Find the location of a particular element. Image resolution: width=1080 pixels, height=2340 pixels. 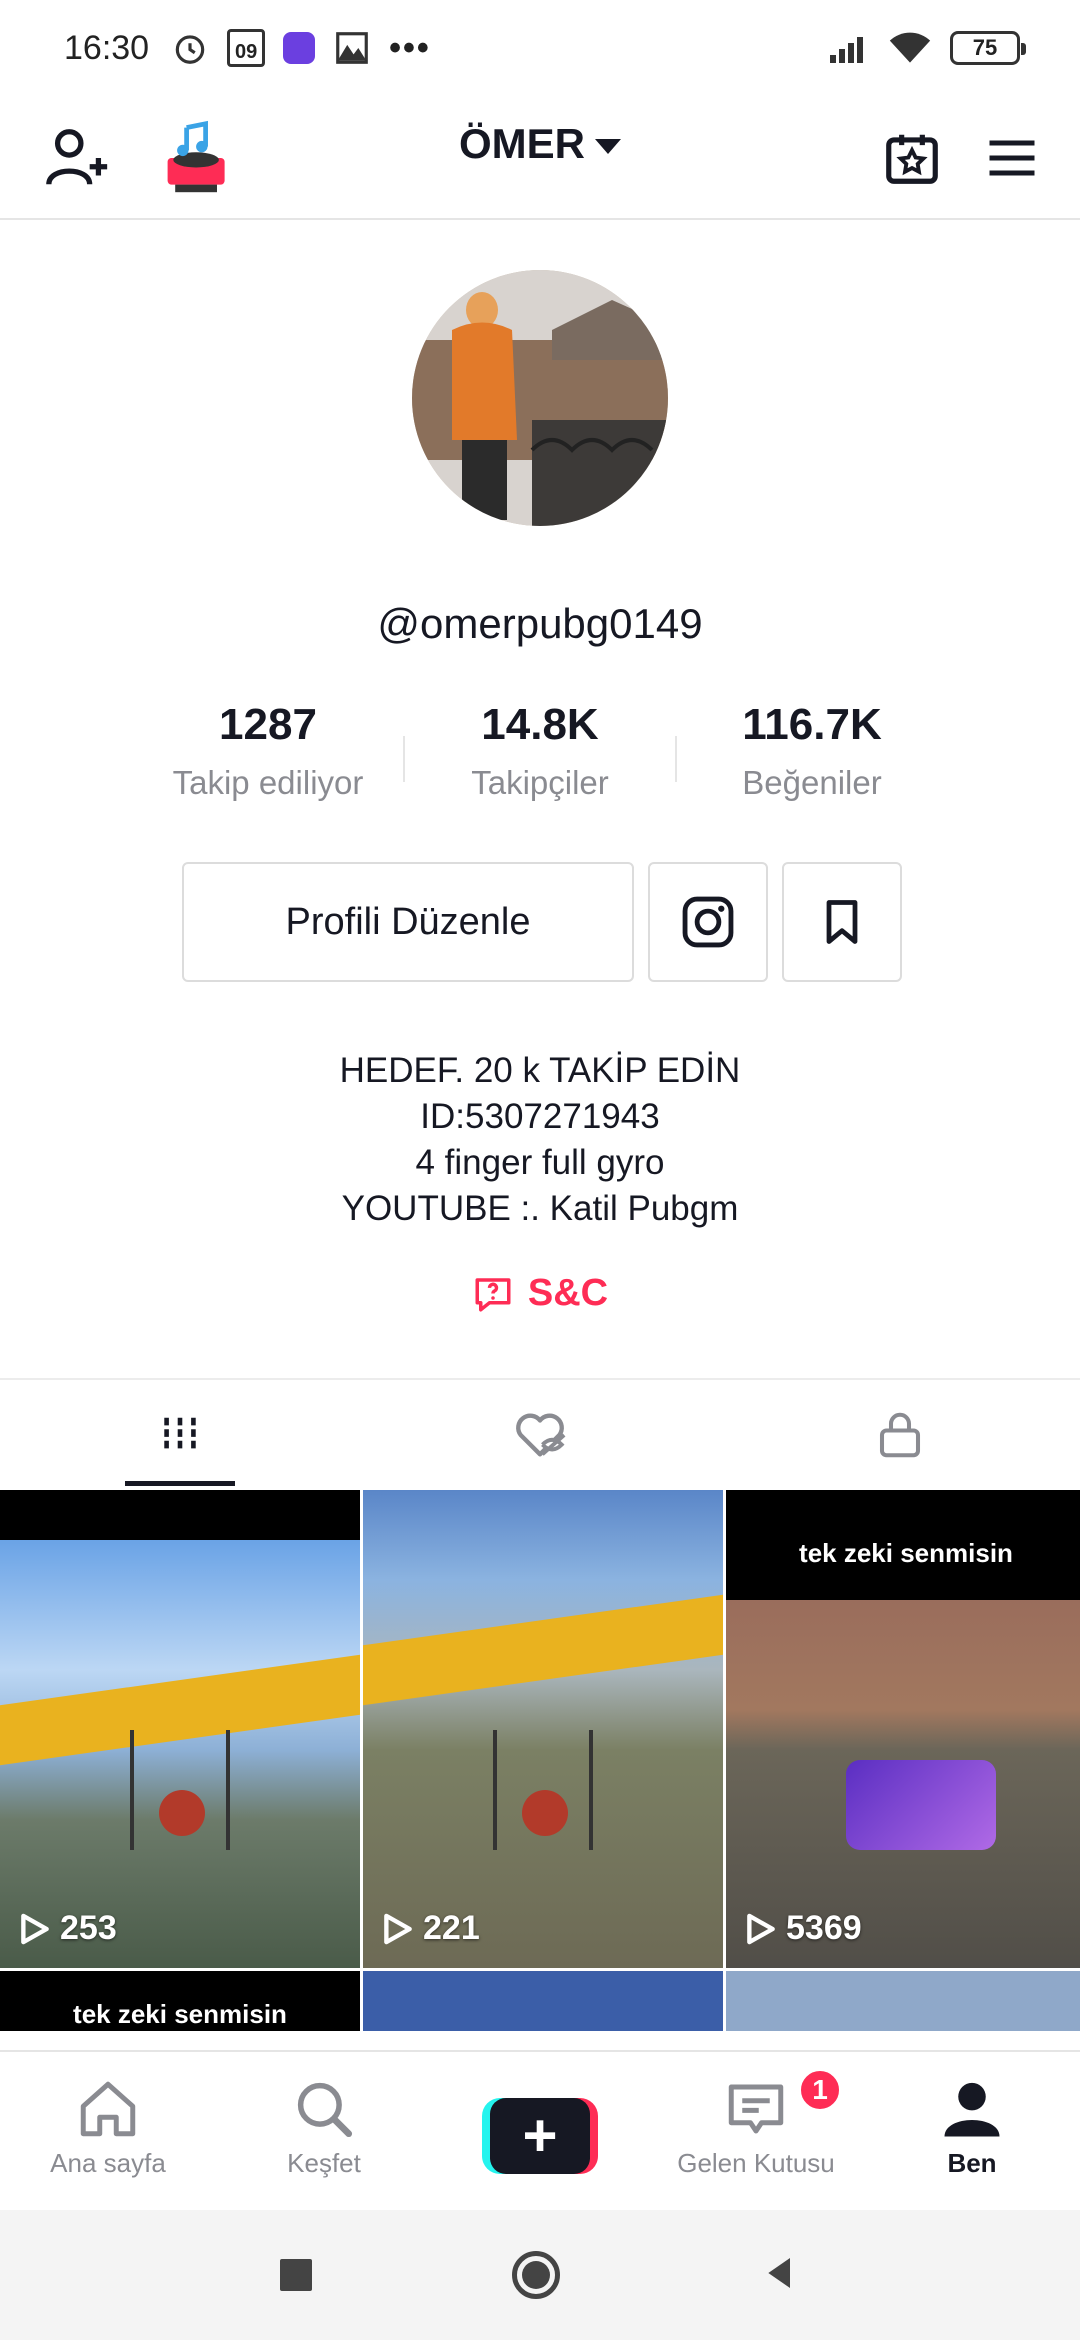

view-count: 253 is located at coordinates (68, 1928).